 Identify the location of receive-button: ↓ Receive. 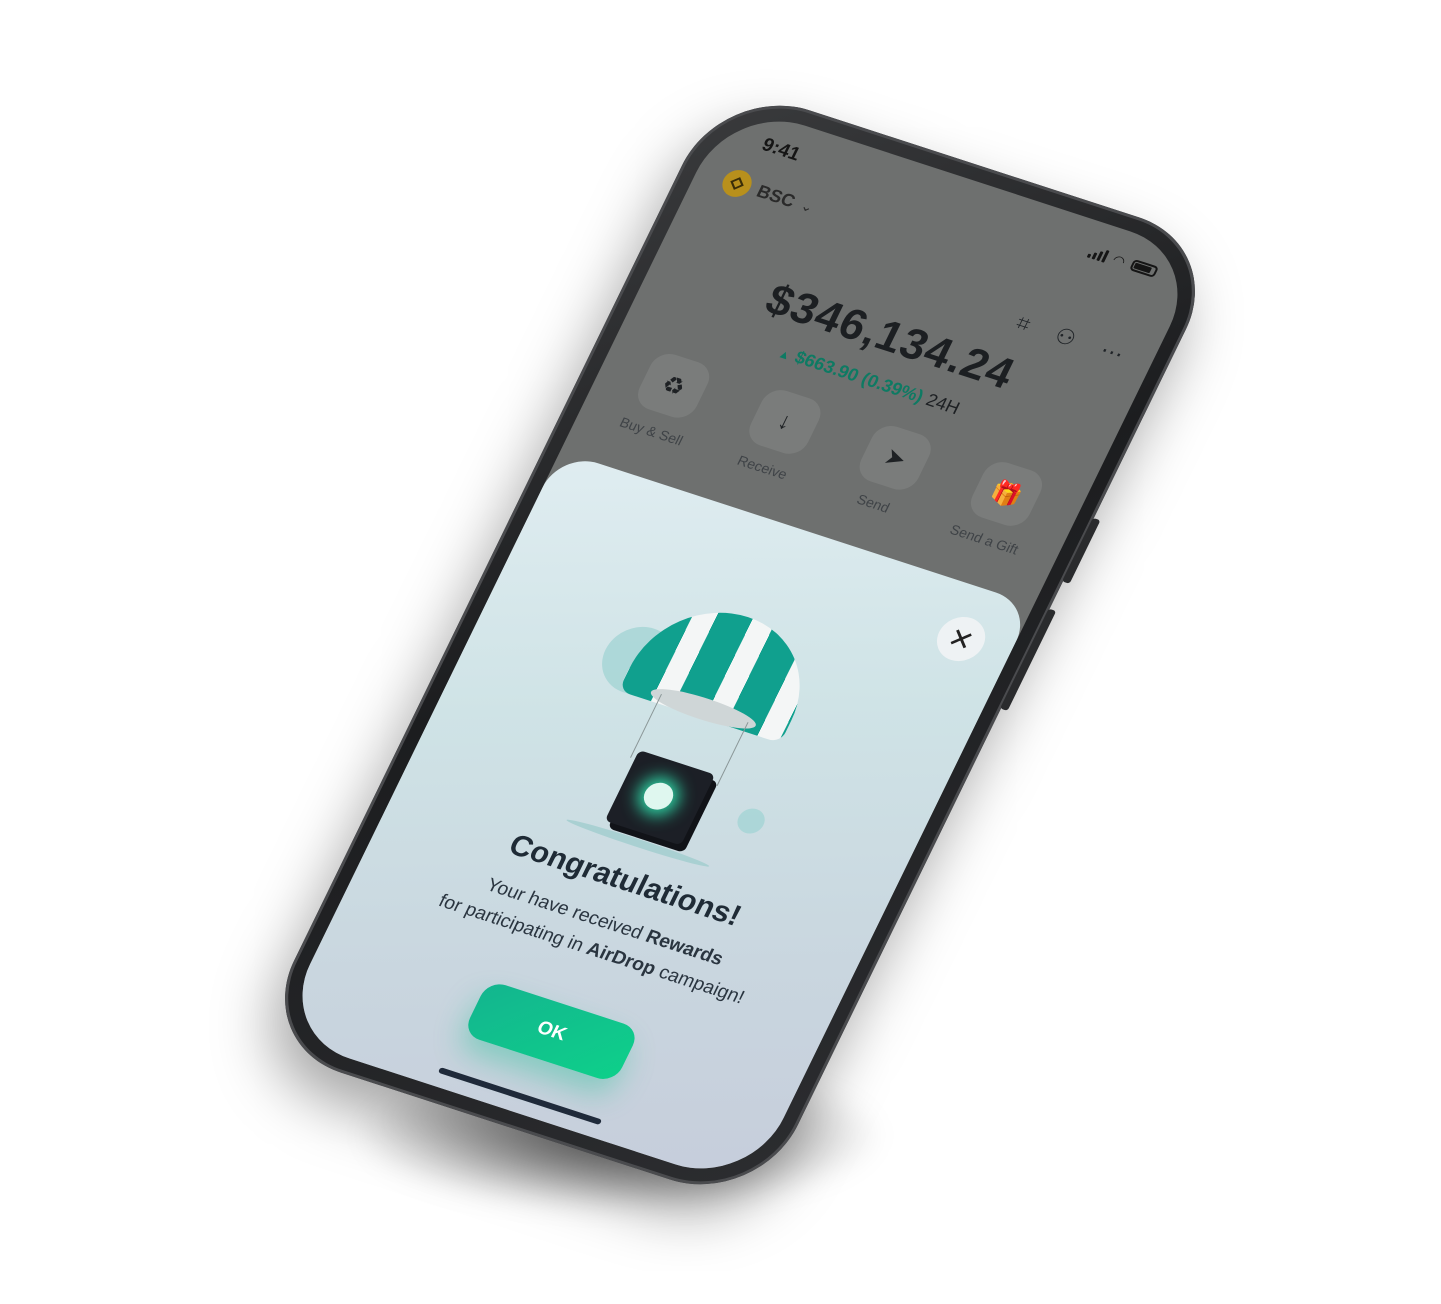
(778, 434).